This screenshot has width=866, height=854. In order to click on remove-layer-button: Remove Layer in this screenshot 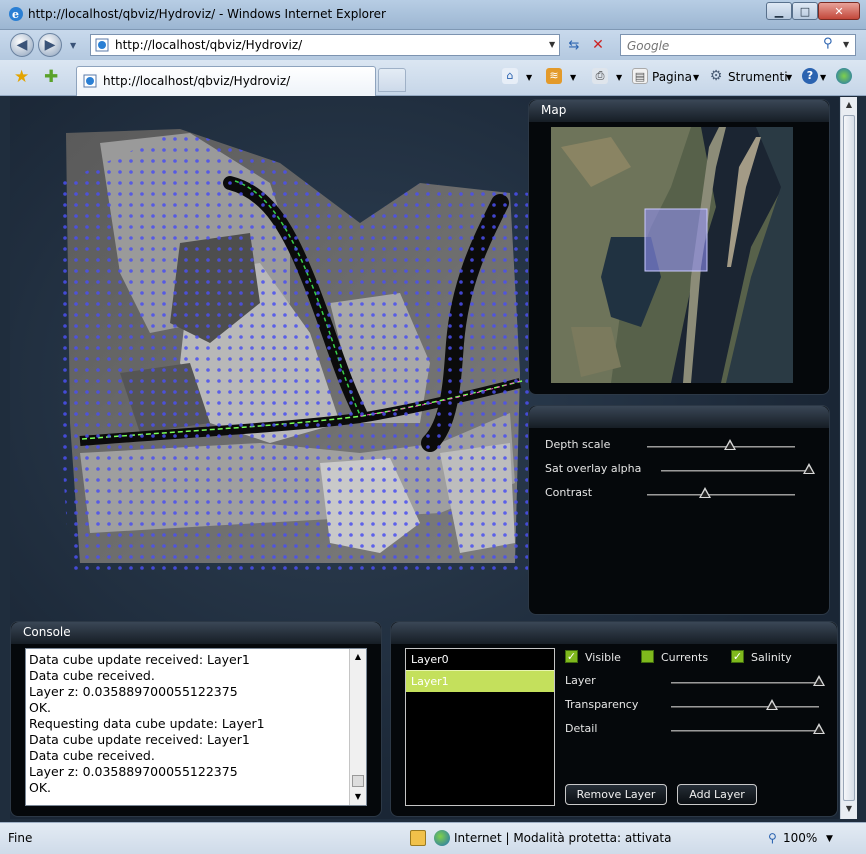, I will do `click(616, 794)`.